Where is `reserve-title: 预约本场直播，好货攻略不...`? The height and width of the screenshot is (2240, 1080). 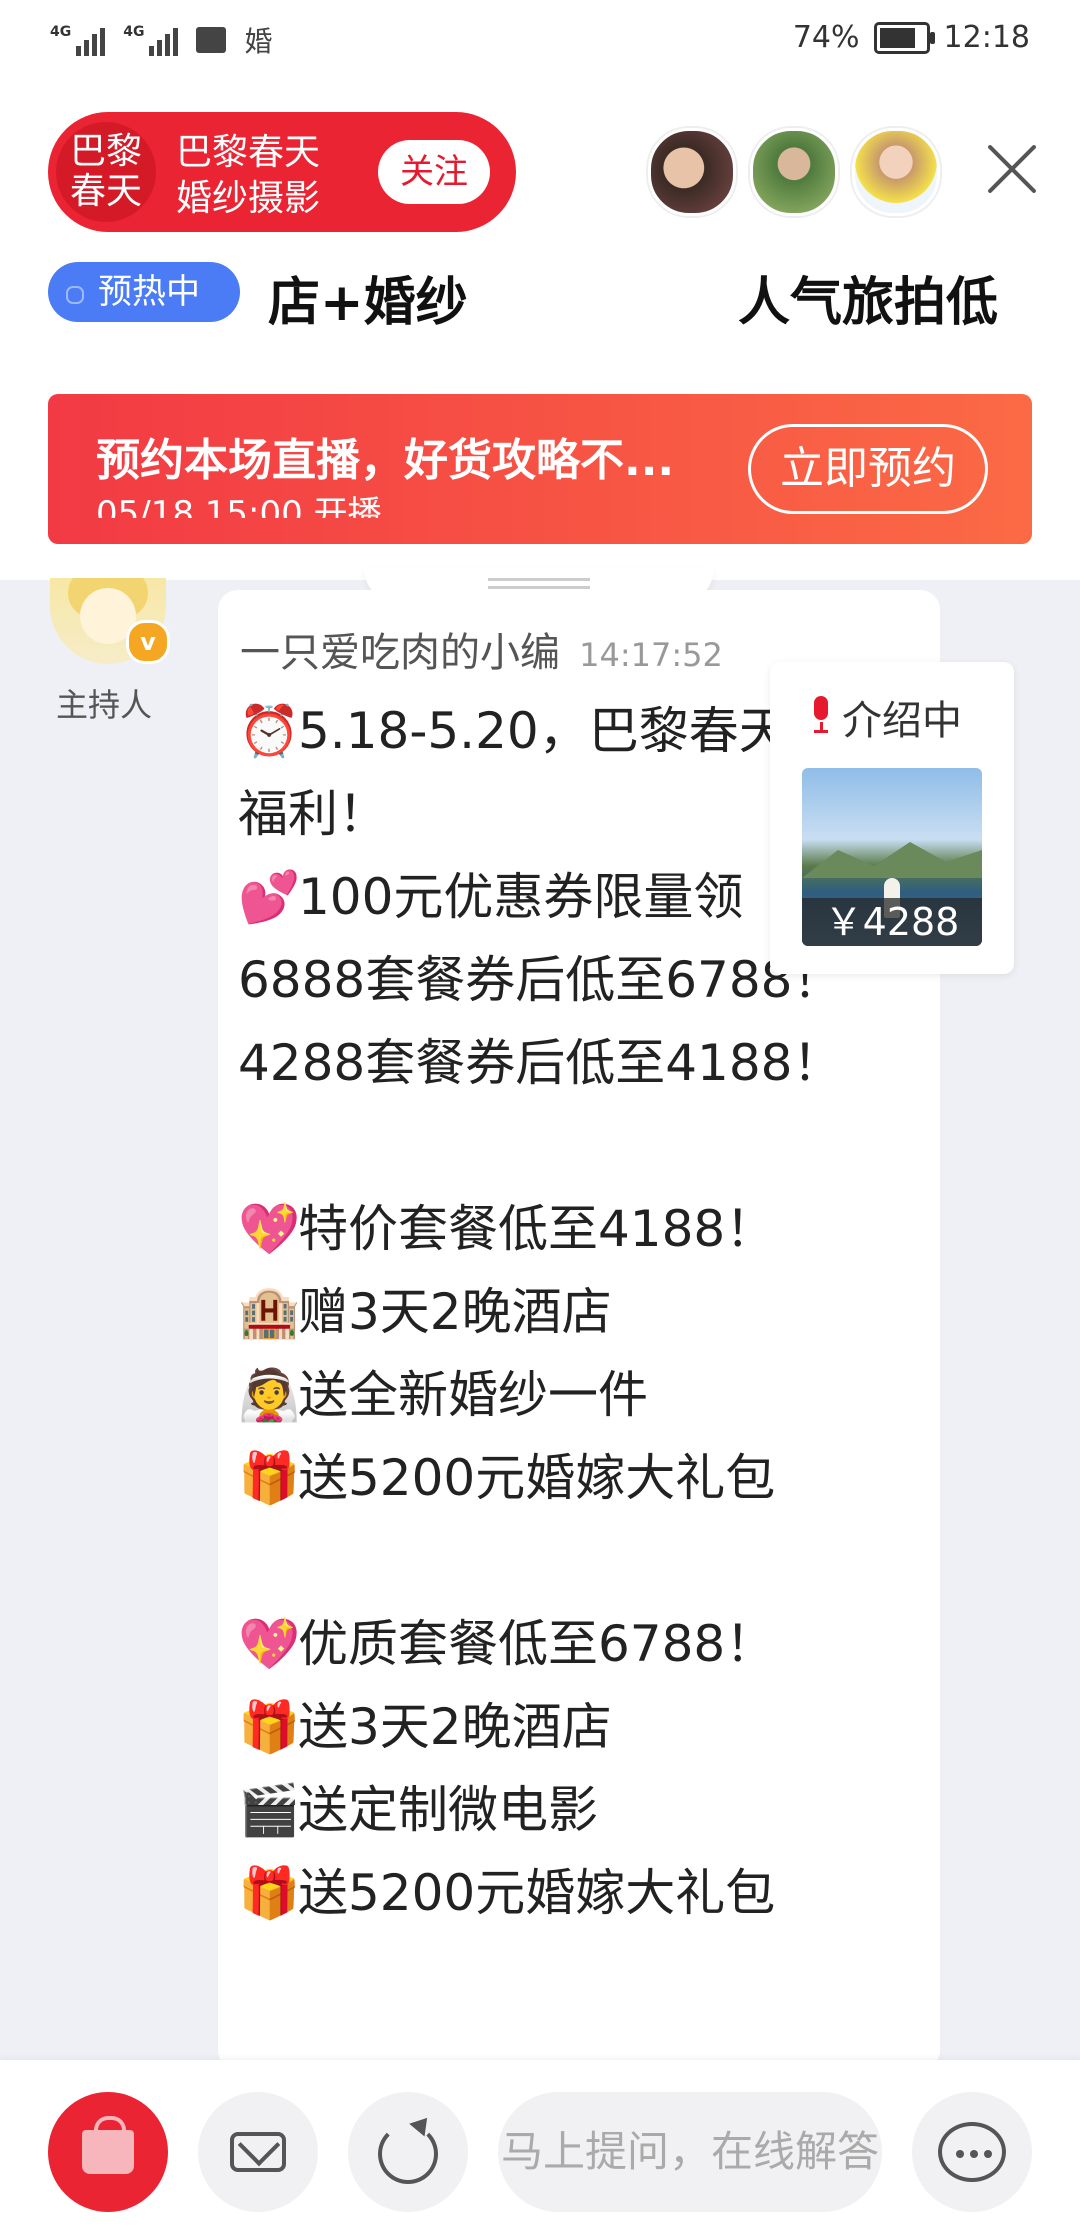 reserve-title: 预约本场直播，好货攻略不... is located at coordinates (385, 460).